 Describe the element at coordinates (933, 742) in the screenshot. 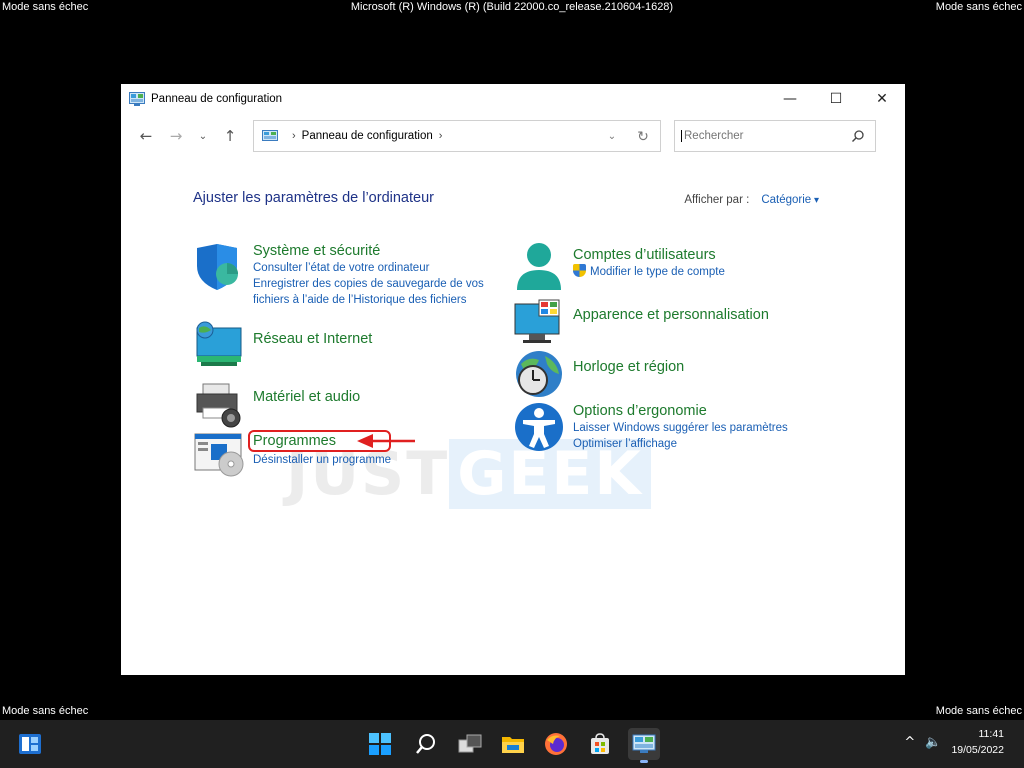

I see `volume-icon: 🔈` at that location.